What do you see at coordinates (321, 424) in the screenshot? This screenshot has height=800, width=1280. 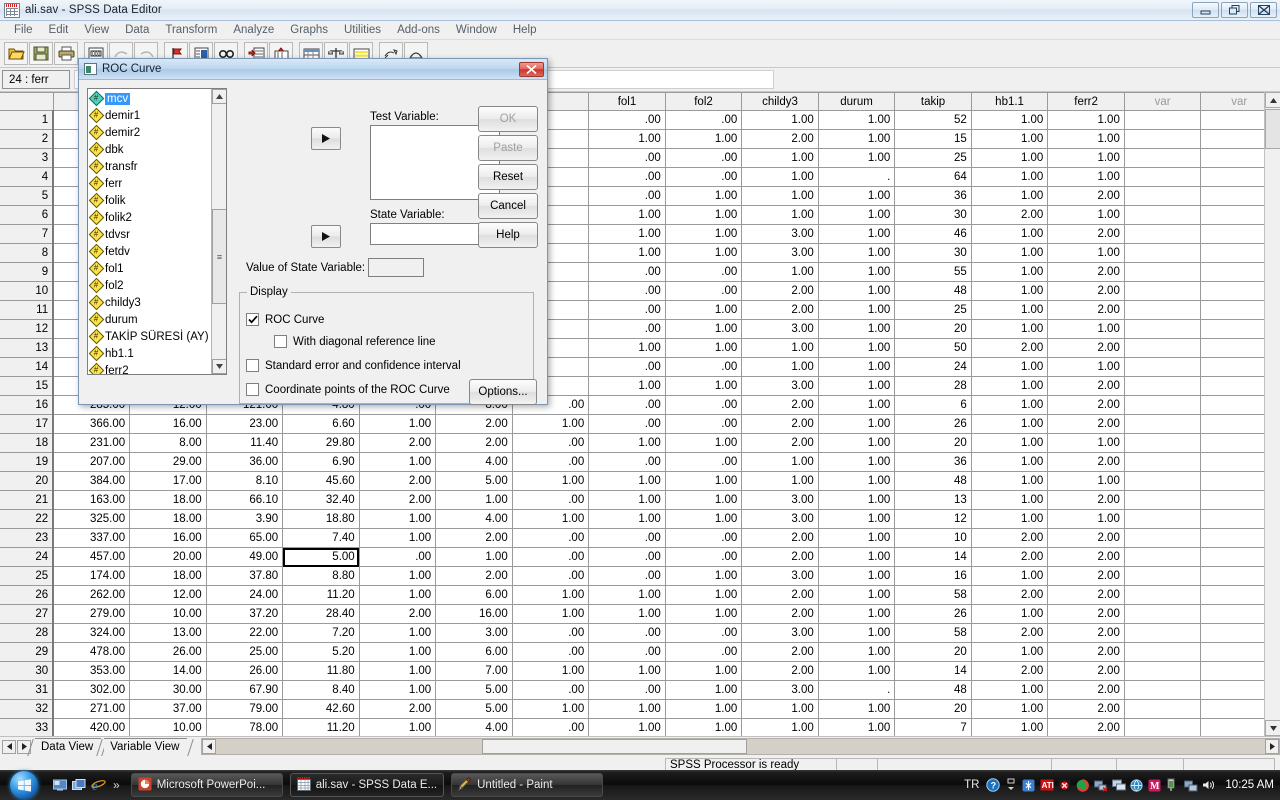 I see `grid-cell: 6.60` at bounding box center [321, 424].